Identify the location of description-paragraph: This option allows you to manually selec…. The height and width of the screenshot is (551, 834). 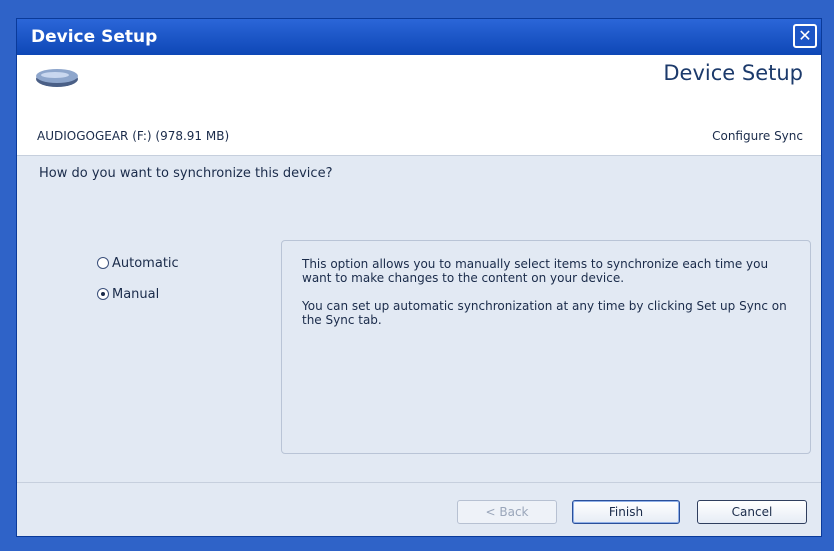
(535, 271).